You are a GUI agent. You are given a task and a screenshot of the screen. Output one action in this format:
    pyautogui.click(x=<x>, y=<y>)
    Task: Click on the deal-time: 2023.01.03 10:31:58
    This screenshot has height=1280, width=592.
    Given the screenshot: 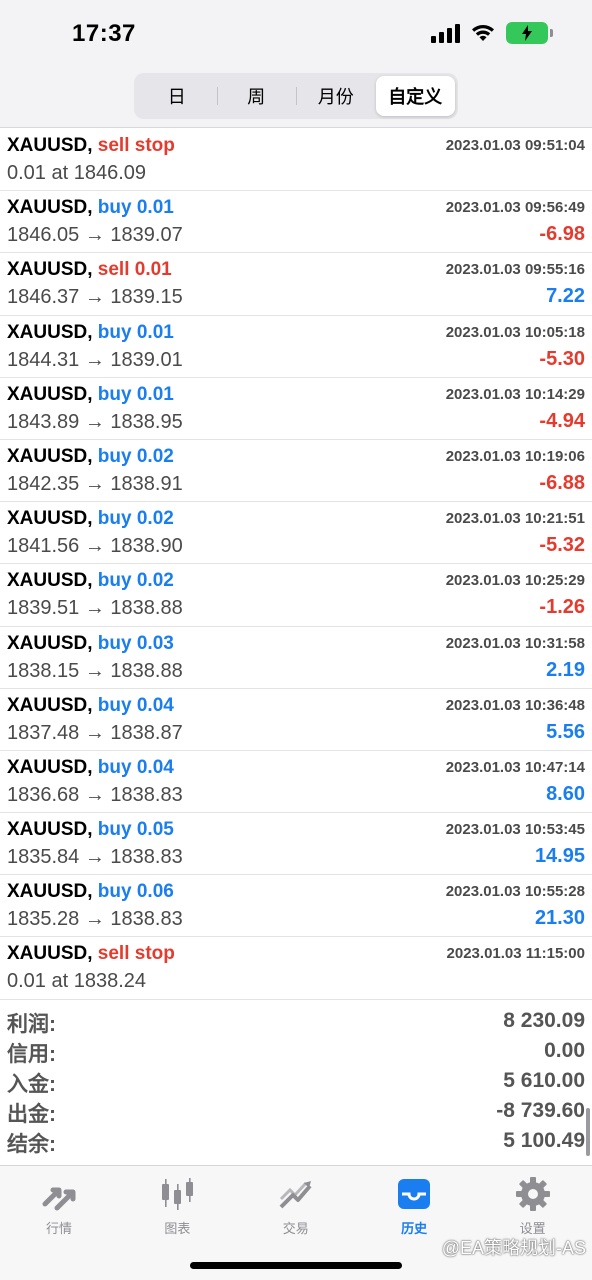 What is the action you would take?
    pyautogui.click(x=515, y=643)
    